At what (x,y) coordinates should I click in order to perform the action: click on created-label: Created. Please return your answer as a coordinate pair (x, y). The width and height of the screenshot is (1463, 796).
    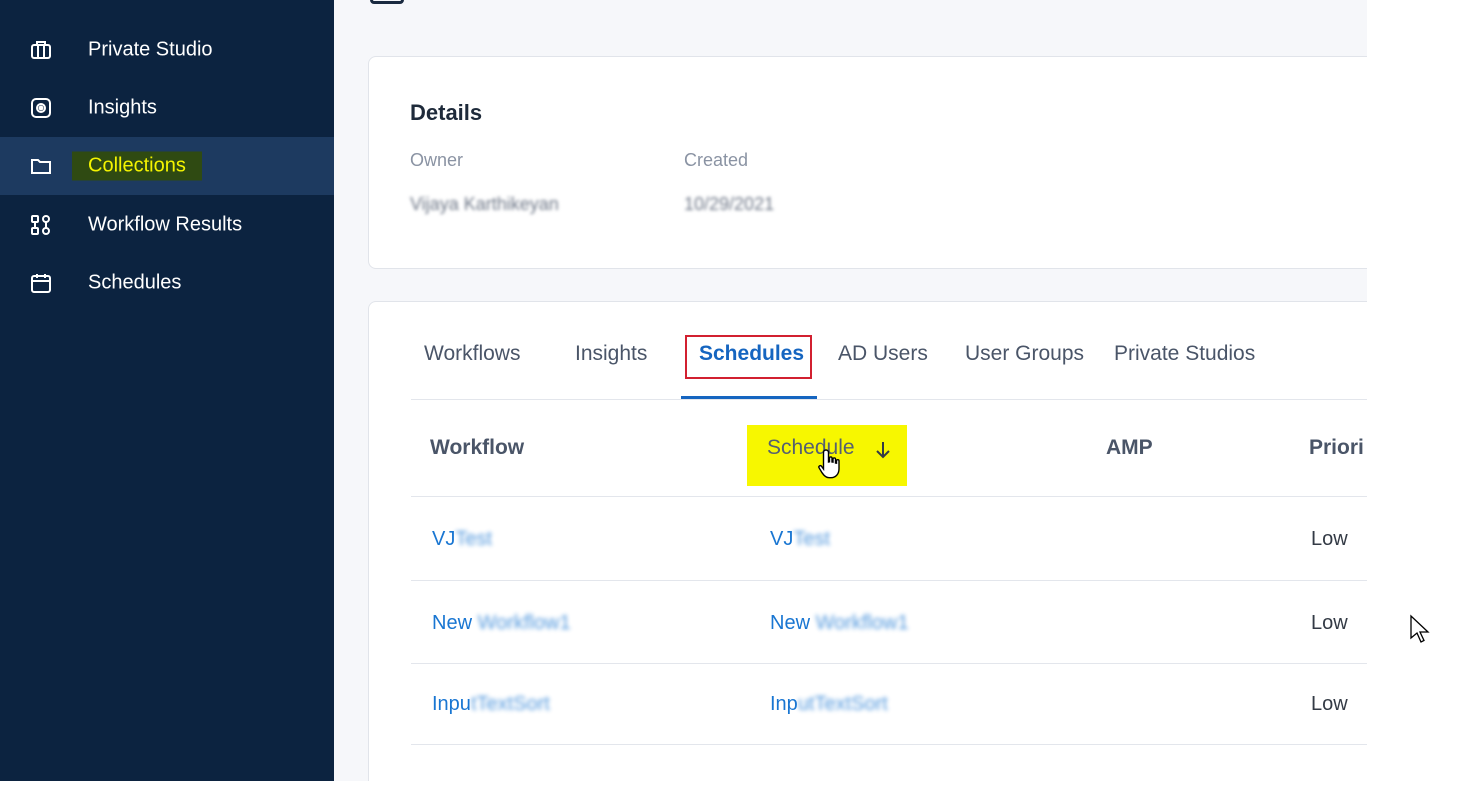
    Looking at the image, I should click on (716, 160).